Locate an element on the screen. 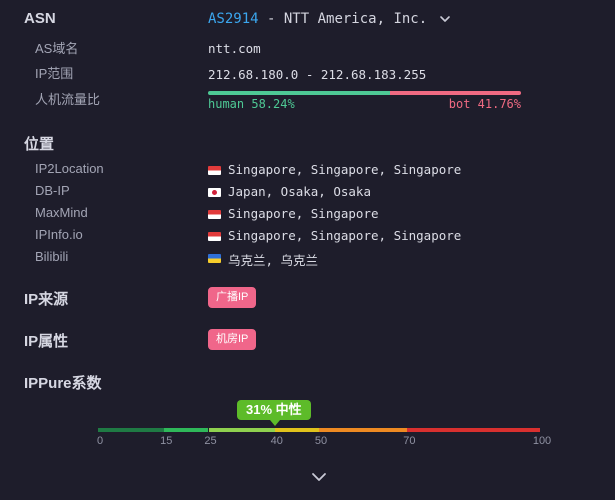  location-source-label: DB-IP is located at coordinates (52, 190).